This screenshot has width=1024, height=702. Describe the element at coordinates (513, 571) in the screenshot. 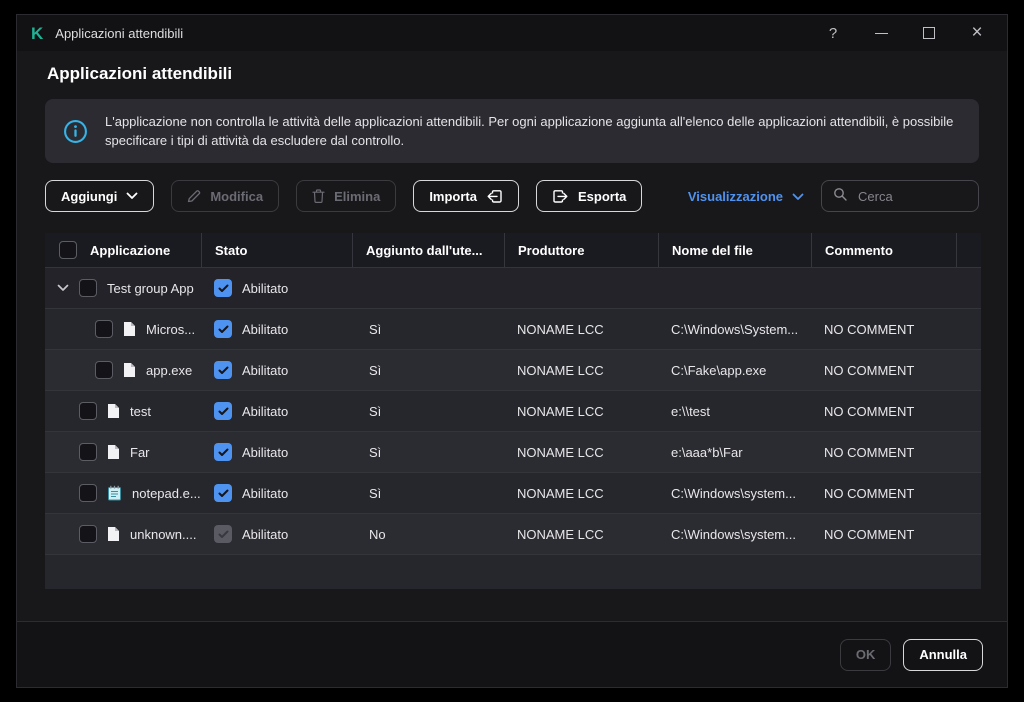

I see `table-empty-area` at that location.